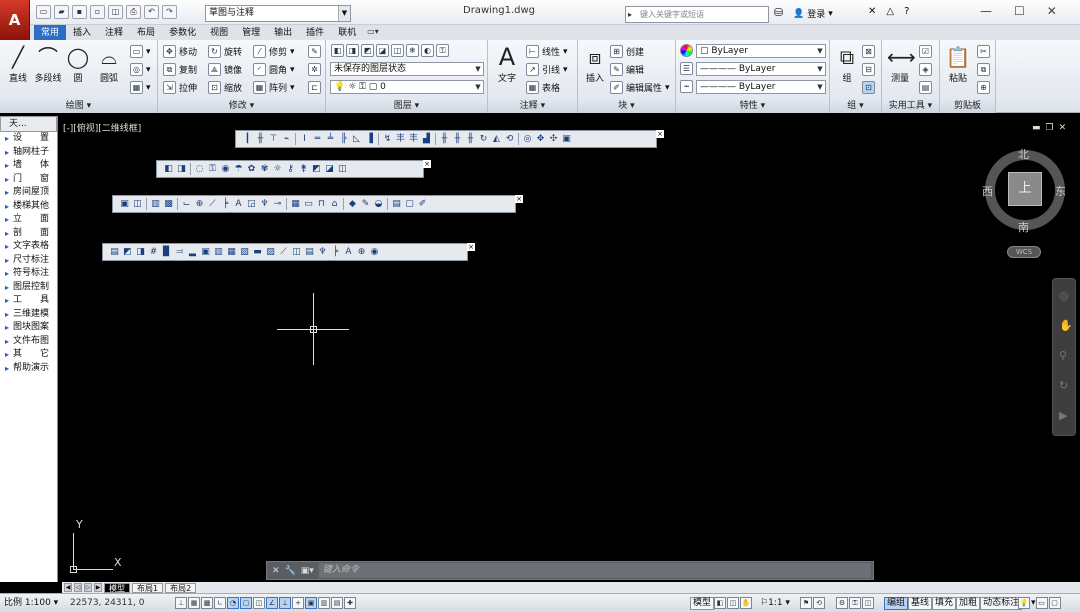 Image resolution: width=1080 pixels, height=612 pixels. Describe the element at coordinates (594, 570) in the screenshot. I see `command-input: 键入命令` at that location.